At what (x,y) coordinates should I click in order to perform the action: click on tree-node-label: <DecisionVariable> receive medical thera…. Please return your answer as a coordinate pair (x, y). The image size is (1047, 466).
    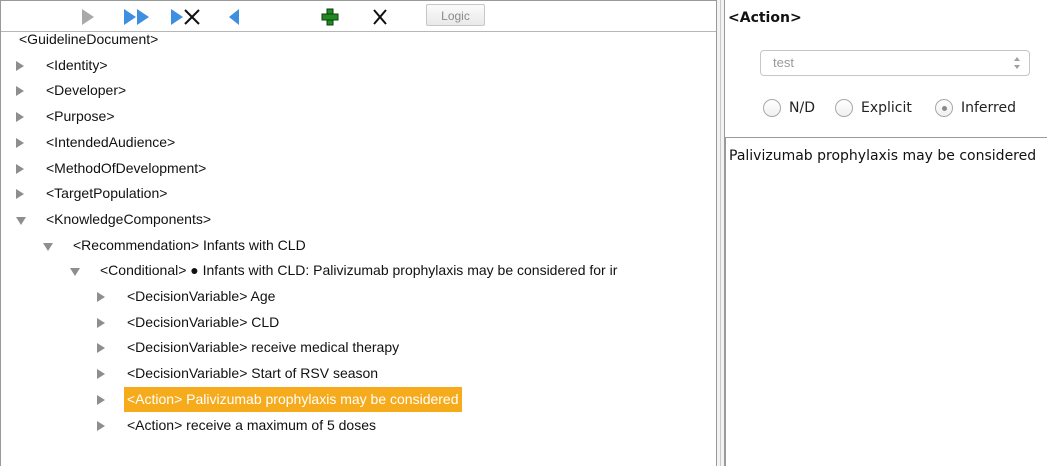
    Looking at the image, I should click on (263, 347).